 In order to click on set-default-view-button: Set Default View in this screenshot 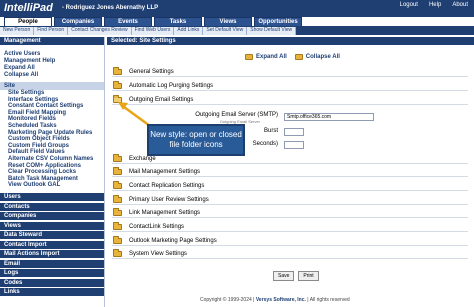, I will do `click(225, 31)`.